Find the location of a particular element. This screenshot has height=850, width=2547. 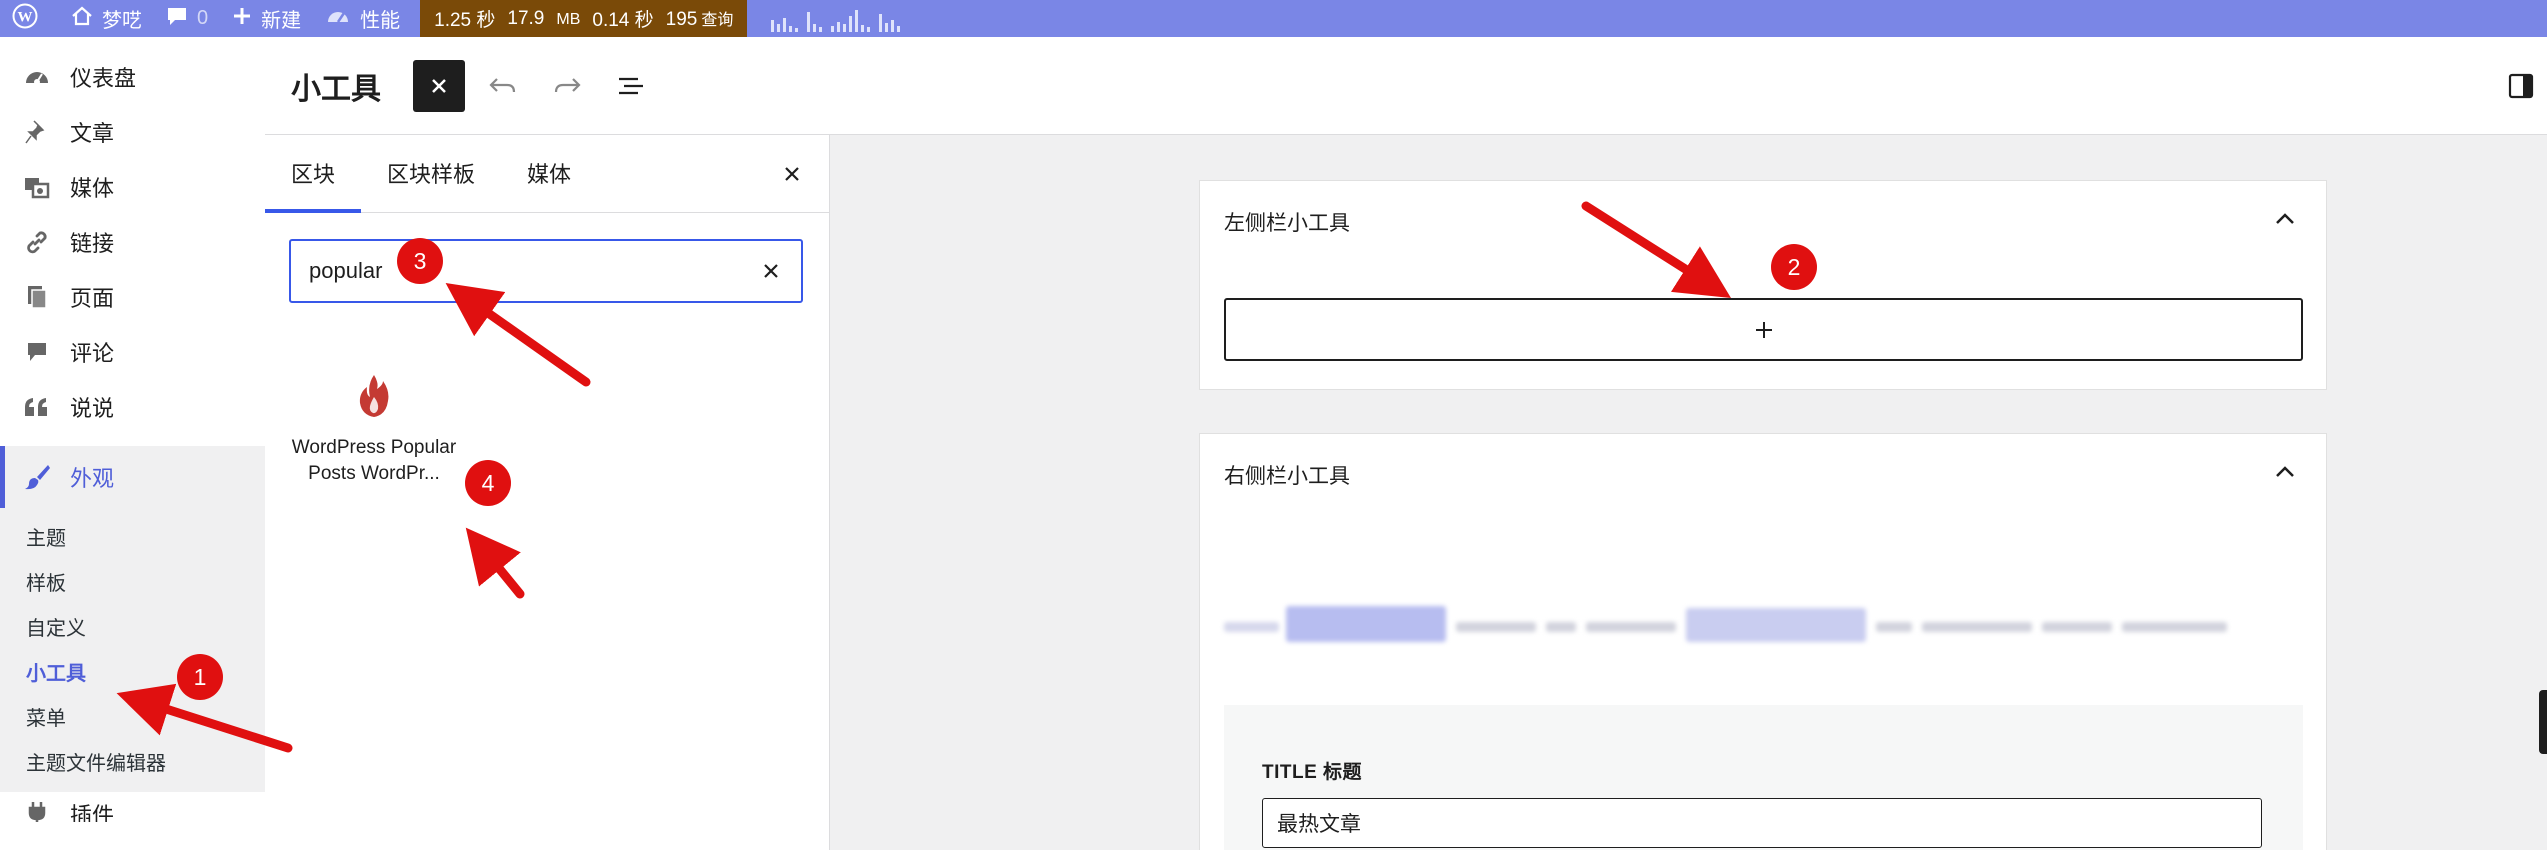

appearance-submenu: 主题 样板 自定义 小工具 菜单 主题文件编辑器 is located at coordinates (132, 650).